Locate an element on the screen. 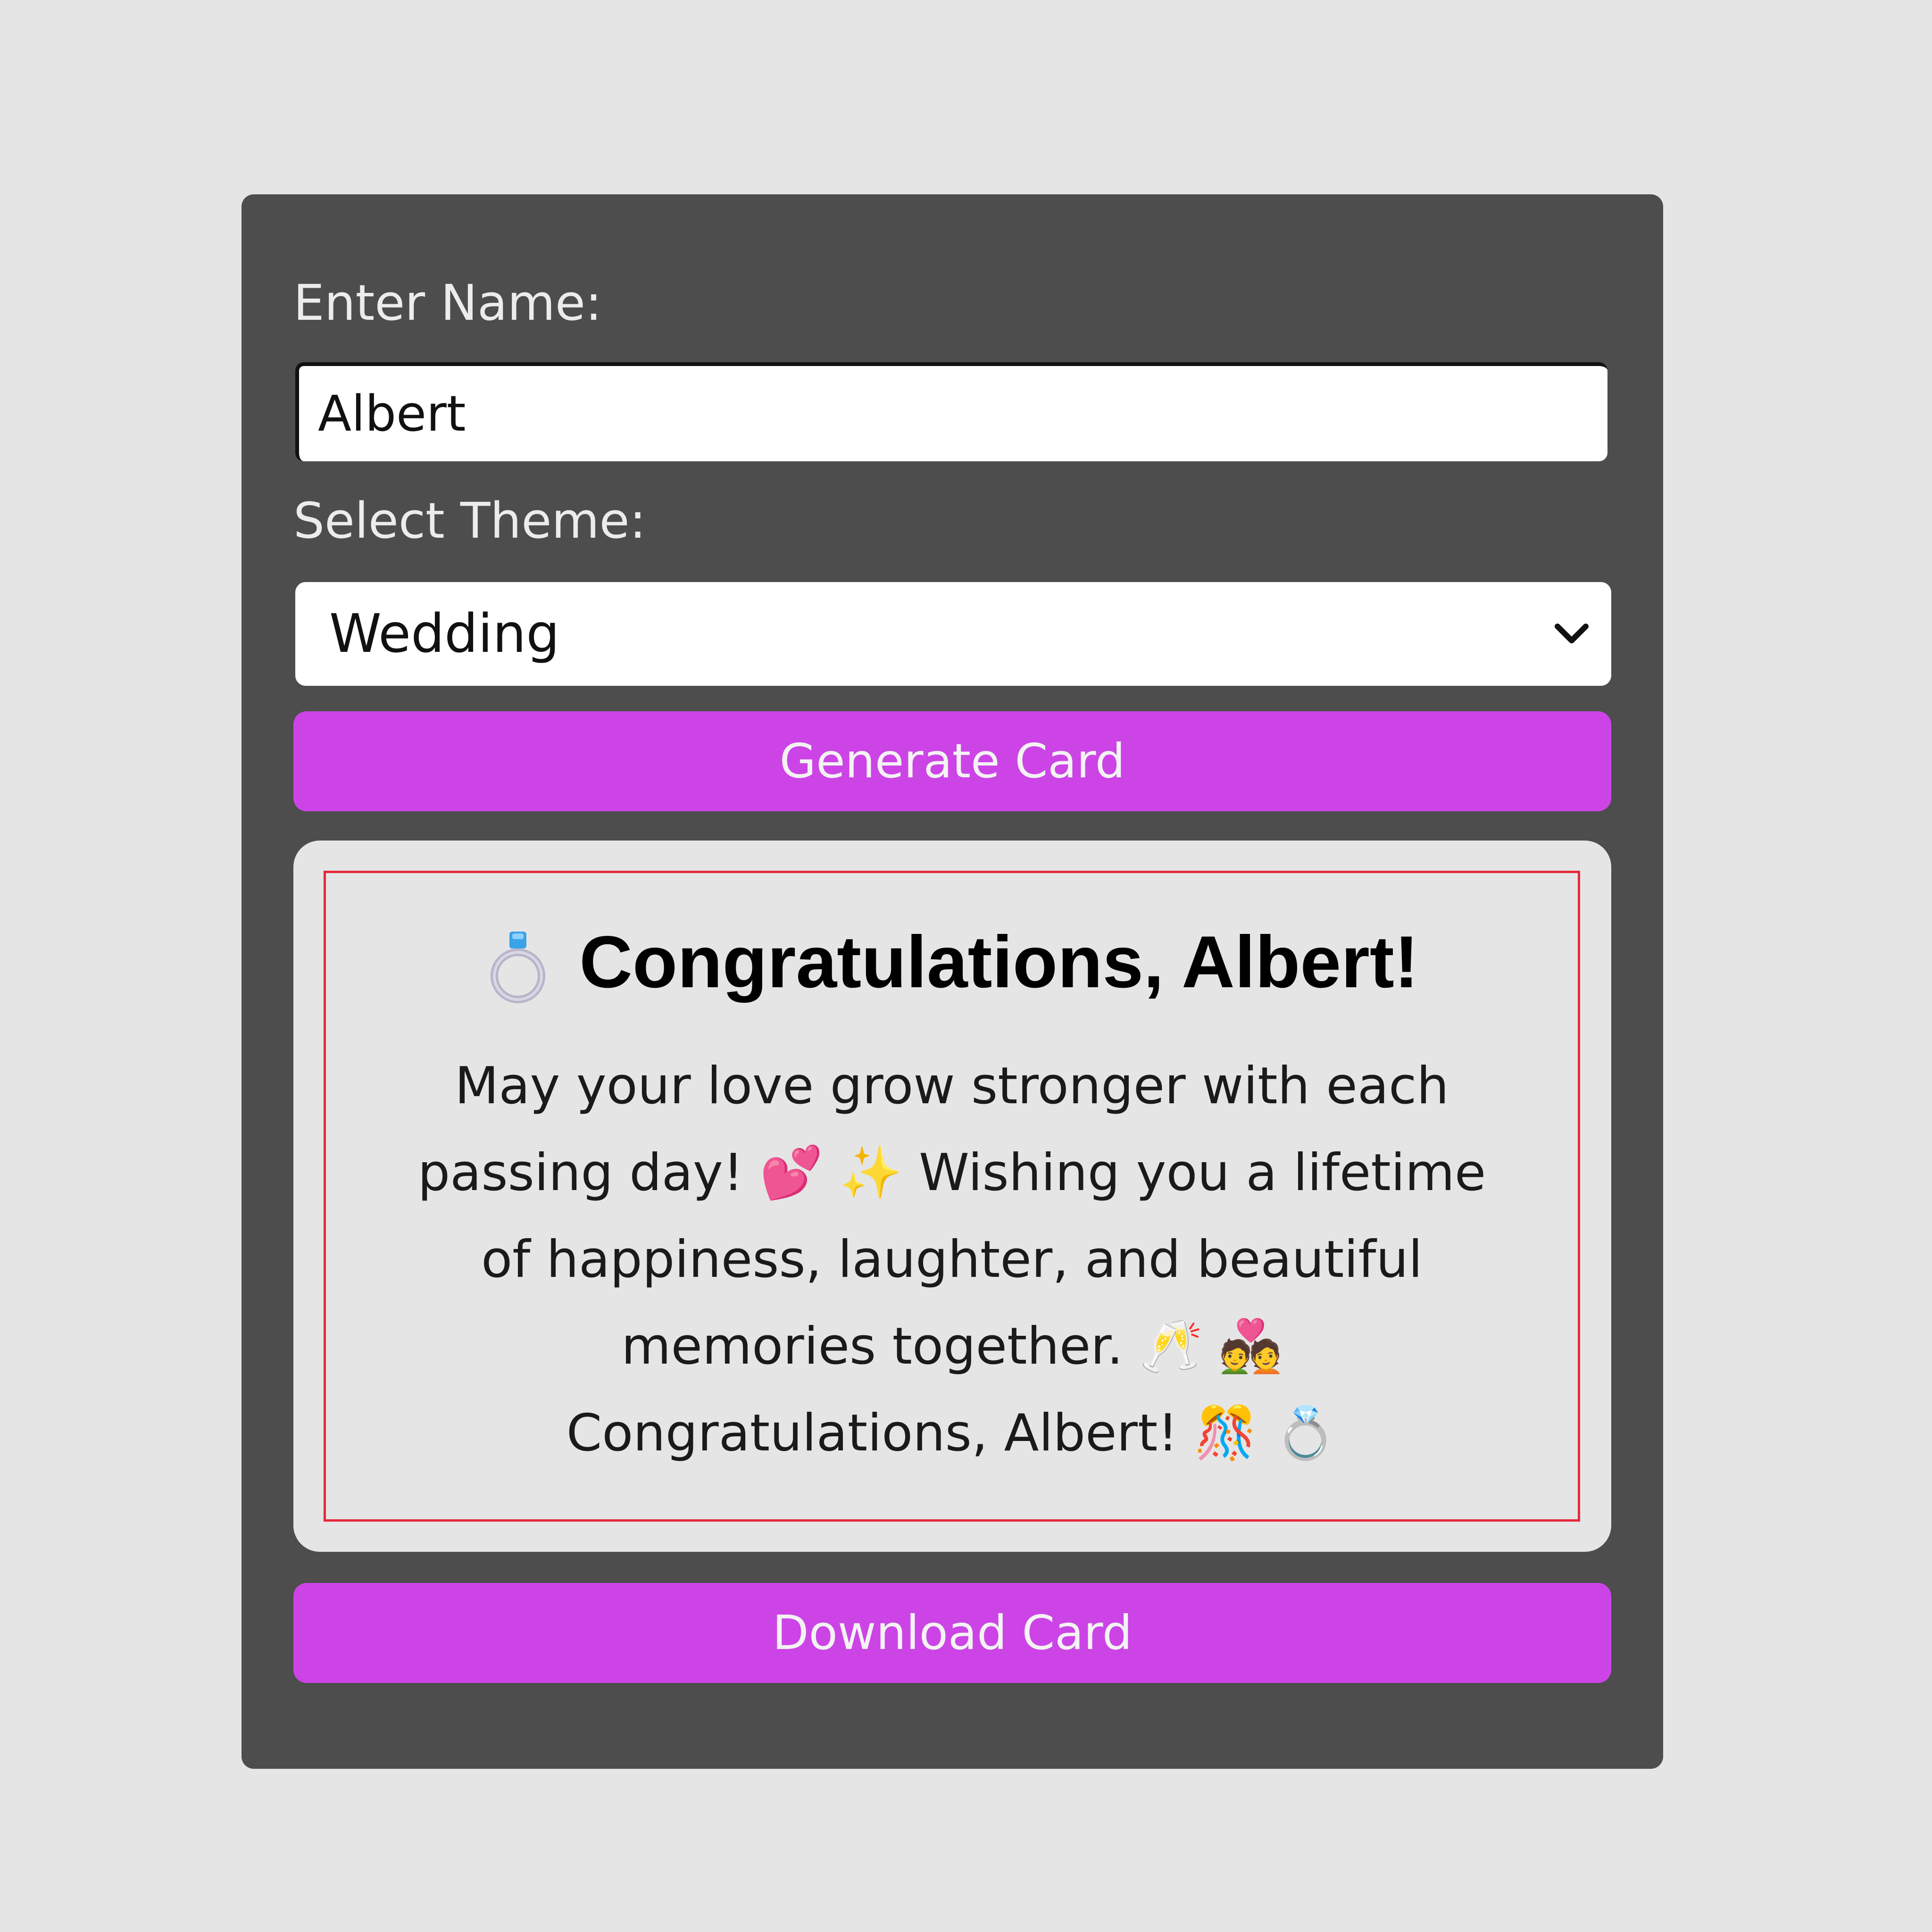  name-label: Enter Name: is located at coordinates (448, 303).